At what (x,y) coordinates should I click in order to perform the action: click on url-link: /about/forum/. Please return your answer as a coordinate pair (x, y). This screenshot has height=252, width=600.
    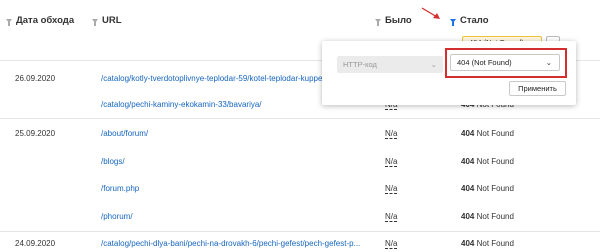
    Looking at the image, I should click on (124, 133).